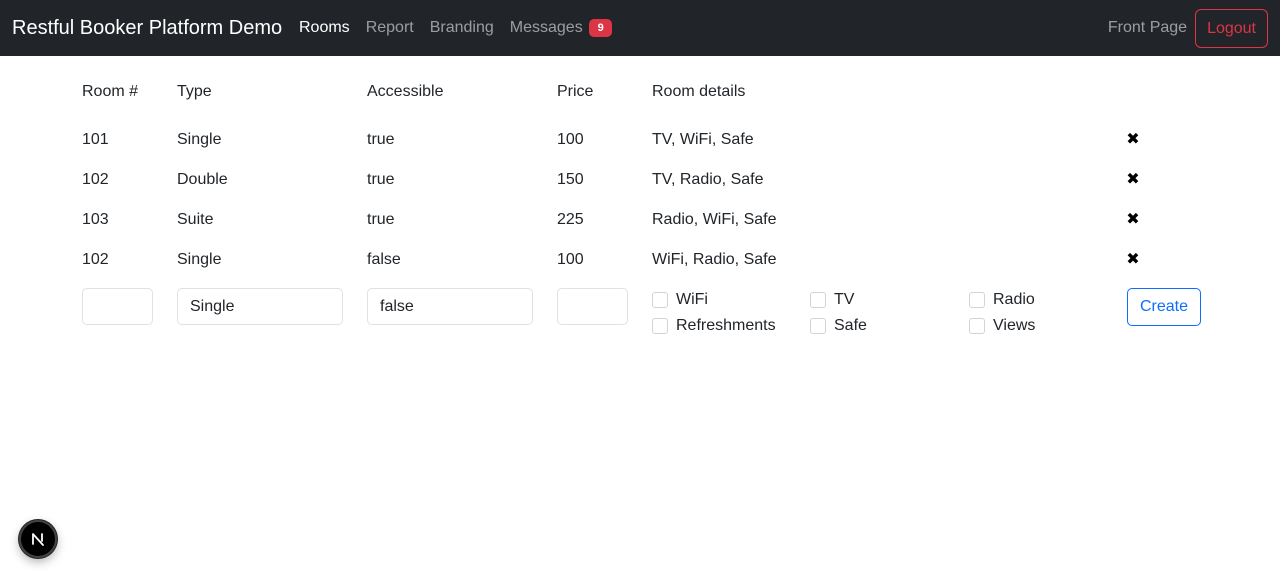 This screenshot has height=577, width=1280. What do you see at coordinates (95, 219) in the screenshot?
I see `room-number: 103` at bounding box center [95, 219].